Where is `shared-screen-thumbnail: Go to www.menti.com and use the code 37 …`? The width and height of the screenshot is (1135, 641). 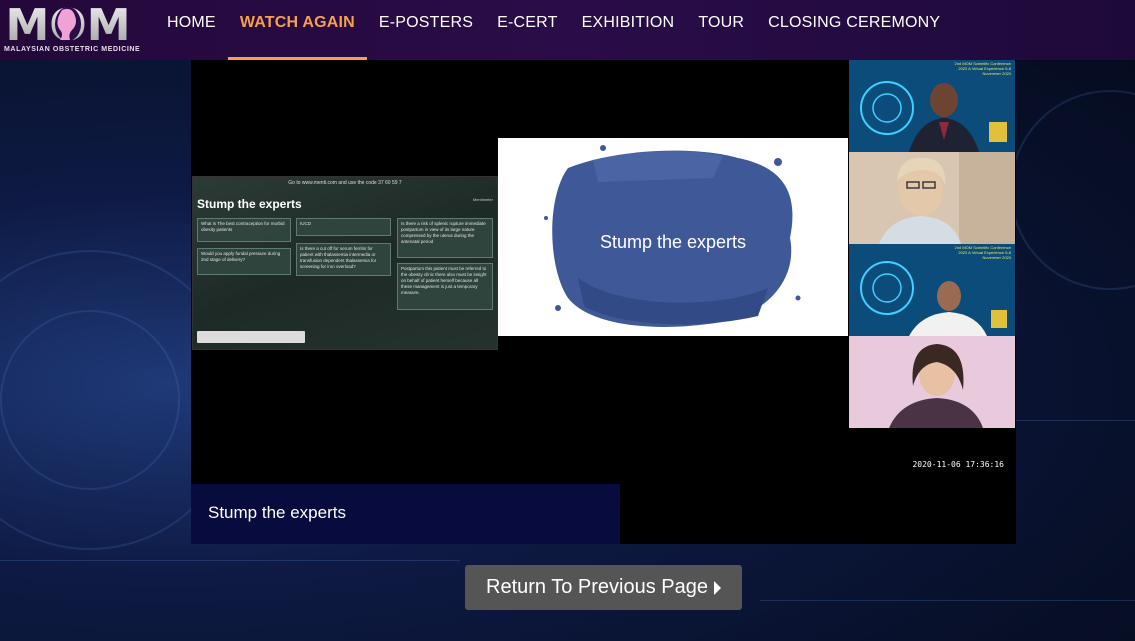
shared-screen-thumbnail: Go to www.menti.com and use the code 37 … is located at coordinates (345, 263).